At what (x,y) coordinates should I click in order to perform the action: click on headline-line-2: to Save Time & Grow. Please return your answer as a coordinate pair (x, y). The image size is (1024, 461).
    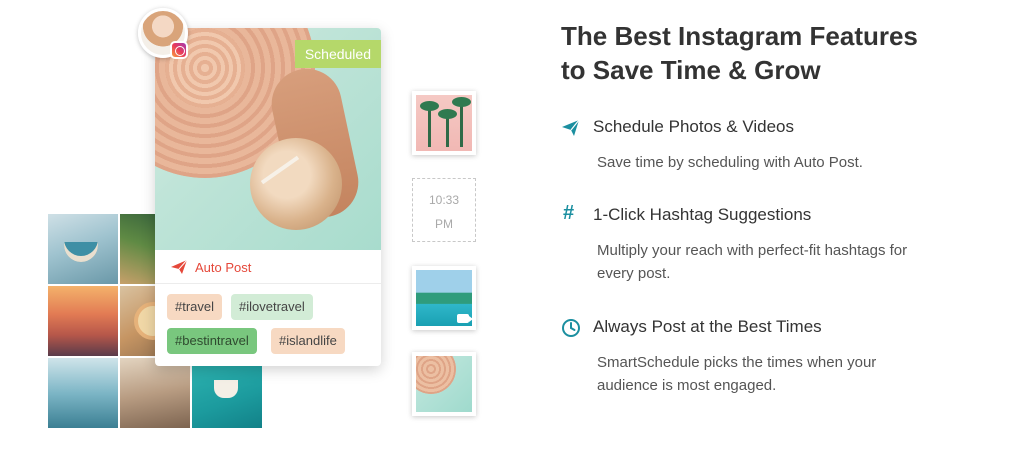
    Looking at the image, I should click on (691, 70).